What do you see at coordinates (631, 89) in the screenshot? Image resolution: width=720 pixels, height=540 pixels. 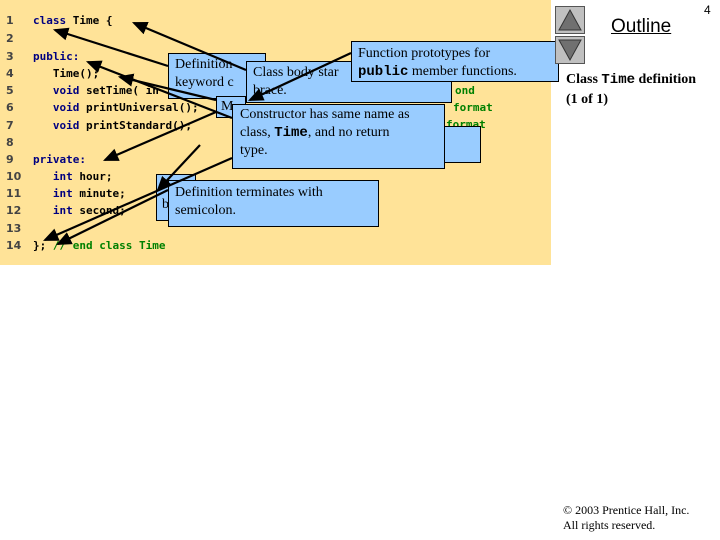 I see `slide-description: Class Time definition (1 of 1)` at bounding box center [631, 89].